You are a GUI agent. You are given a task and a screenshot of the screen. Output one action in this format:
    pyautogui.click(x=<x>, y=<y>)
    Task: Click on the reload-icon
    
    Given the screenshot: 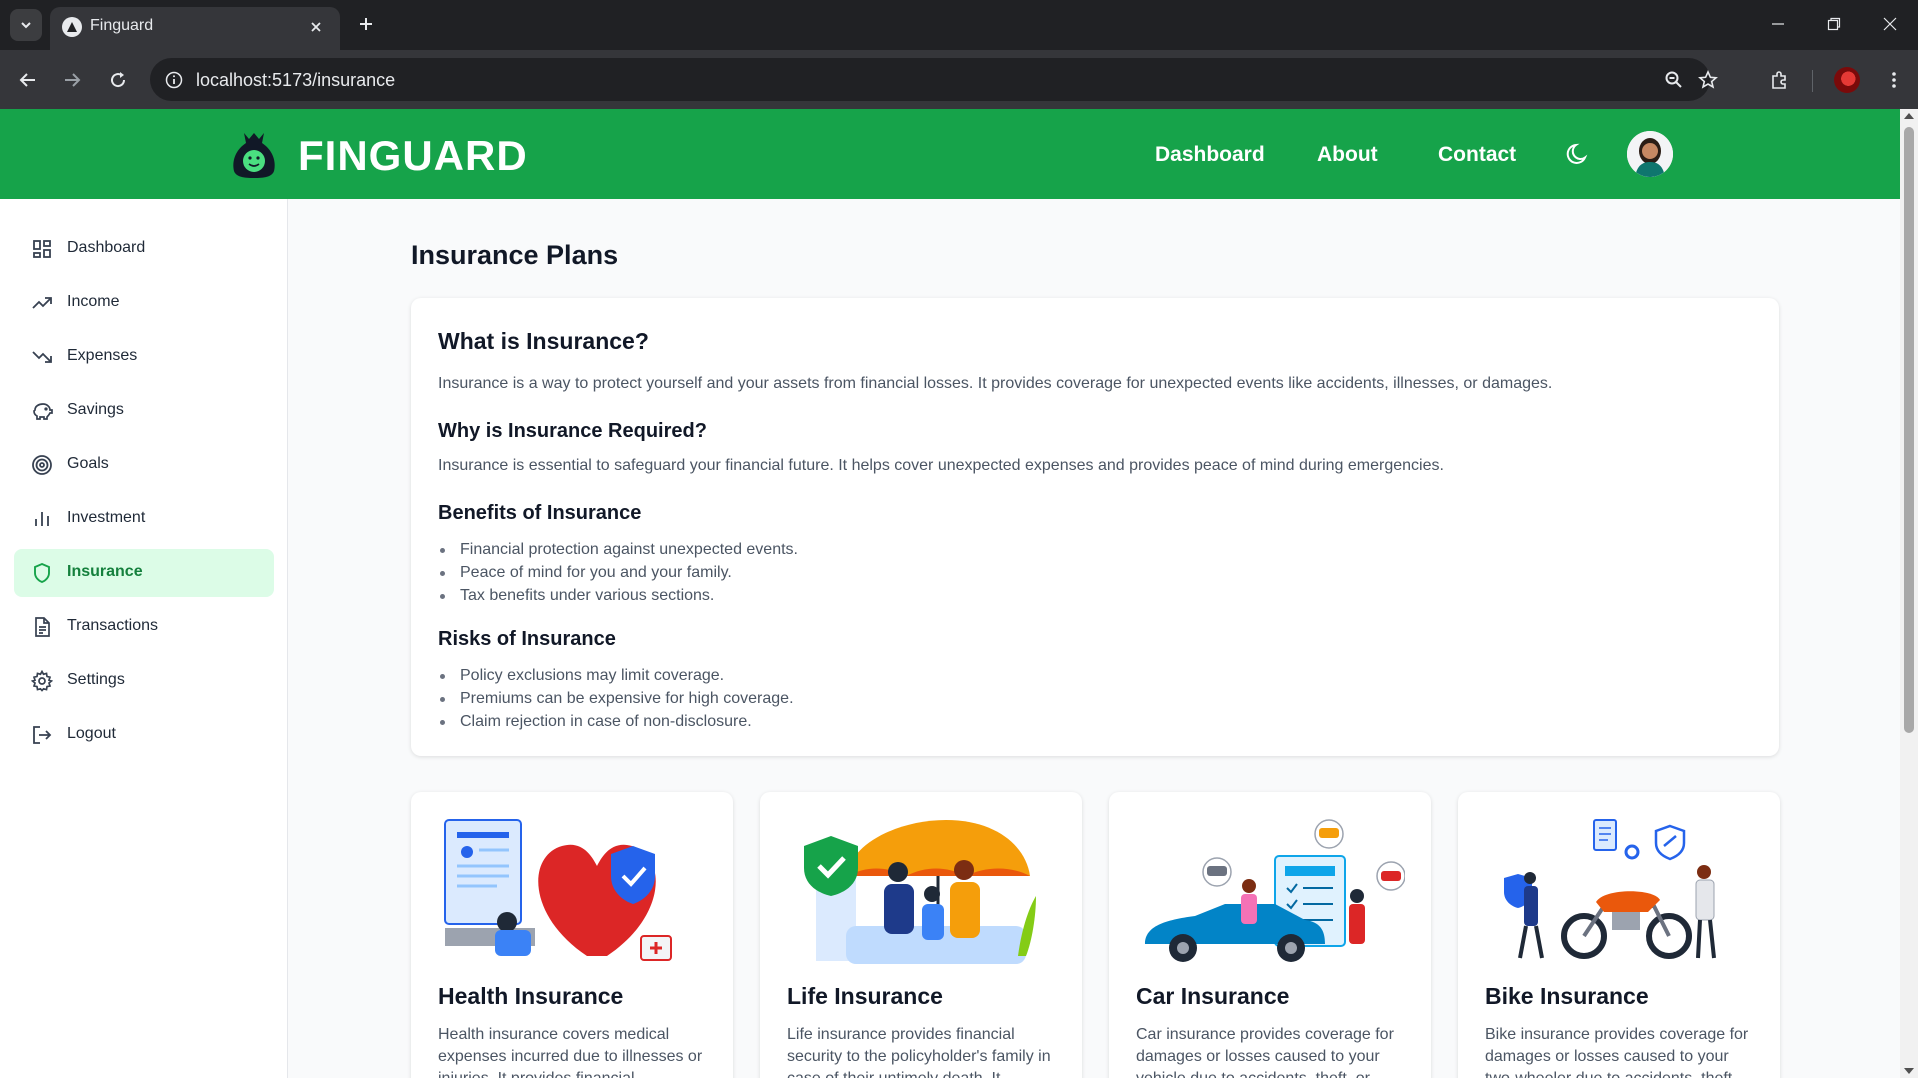 What is the action you would take?
    pyautogui.click(x=118, y=80)
    